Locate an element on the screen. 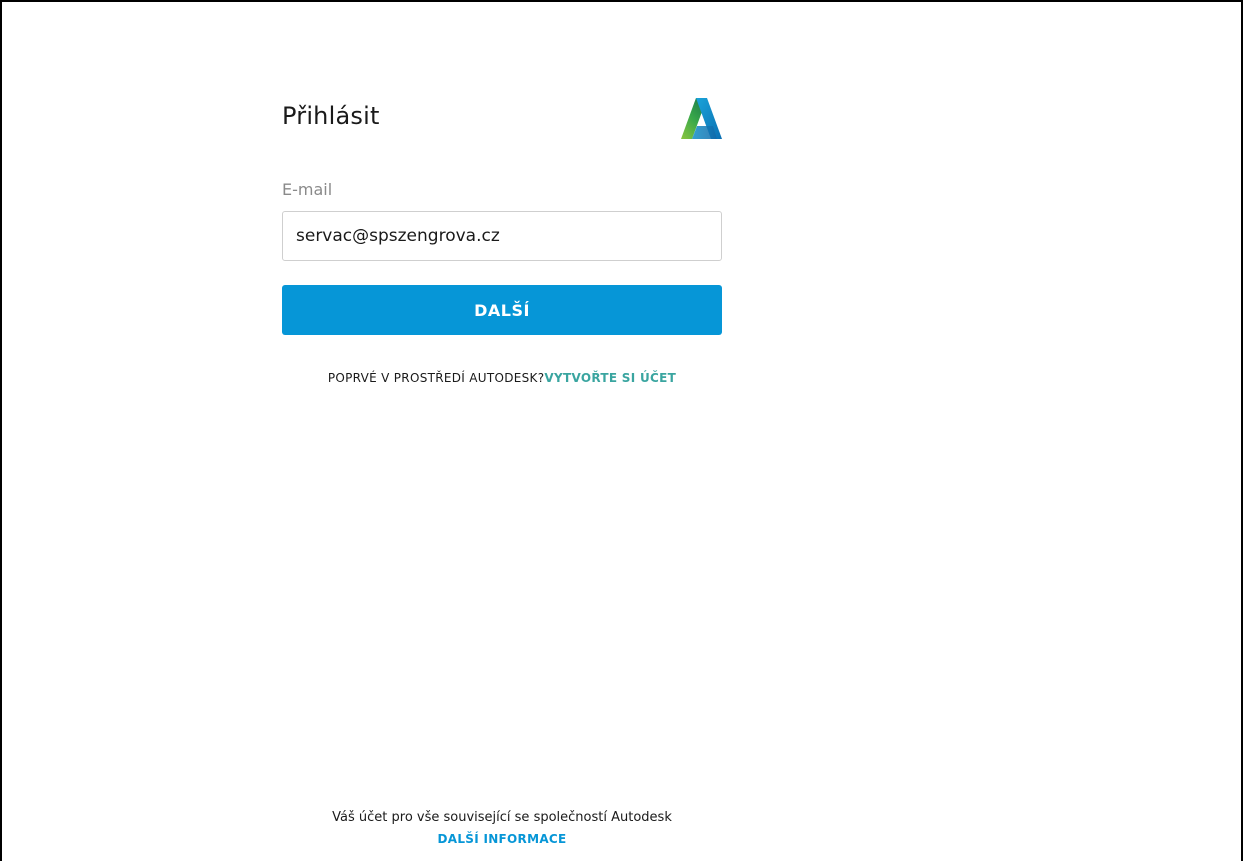 This screenshot has width=1245, height=861. create-account-link: VYTVOŘTE SI ÚČET is located at coordinates (610, 378).